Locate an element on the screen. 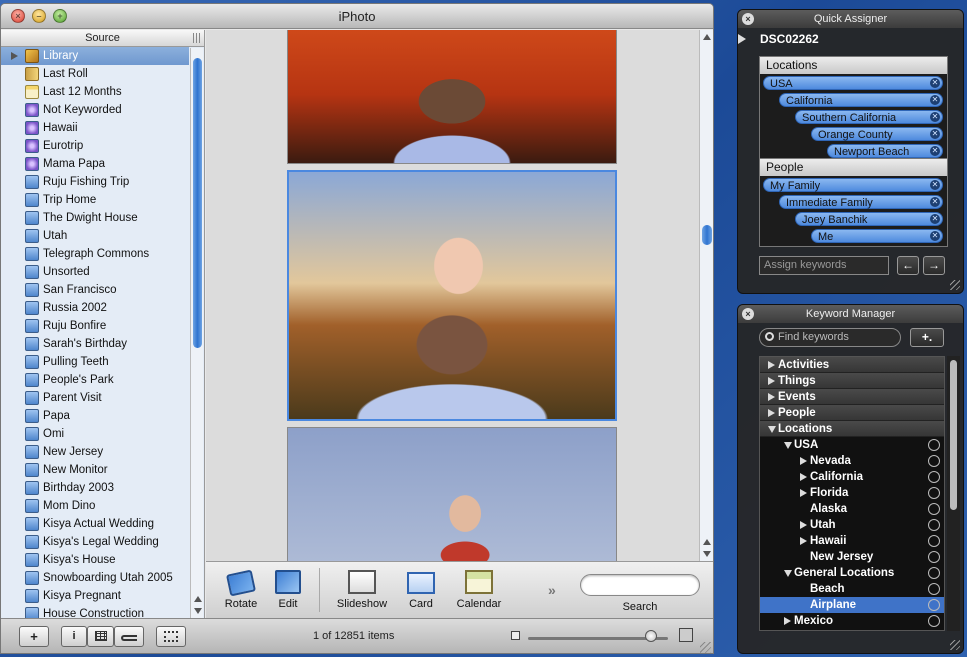  source-item: Not Keyworded is located at coordinates (95, 110).